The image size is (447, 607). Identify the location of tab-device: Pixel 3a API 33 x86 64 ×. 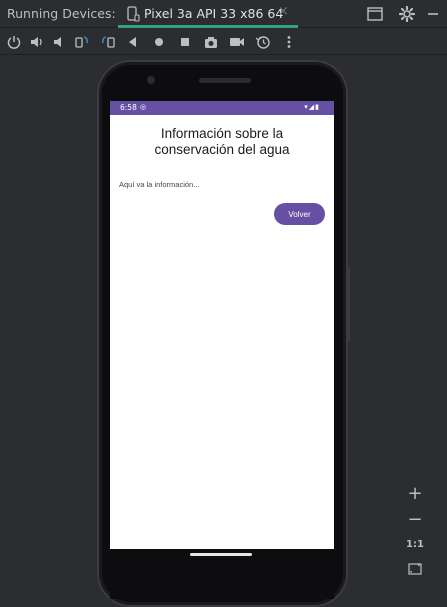
(208, 14).